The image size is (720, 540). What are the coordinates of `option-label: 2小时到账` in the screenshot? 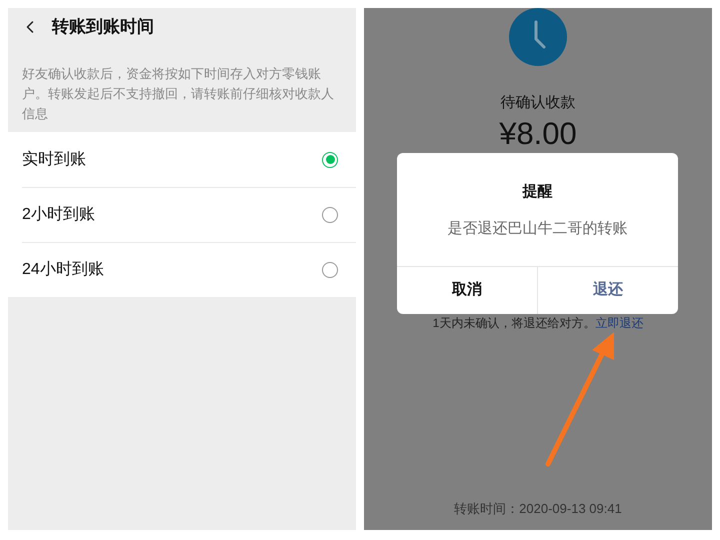 It's located at (58, 214).